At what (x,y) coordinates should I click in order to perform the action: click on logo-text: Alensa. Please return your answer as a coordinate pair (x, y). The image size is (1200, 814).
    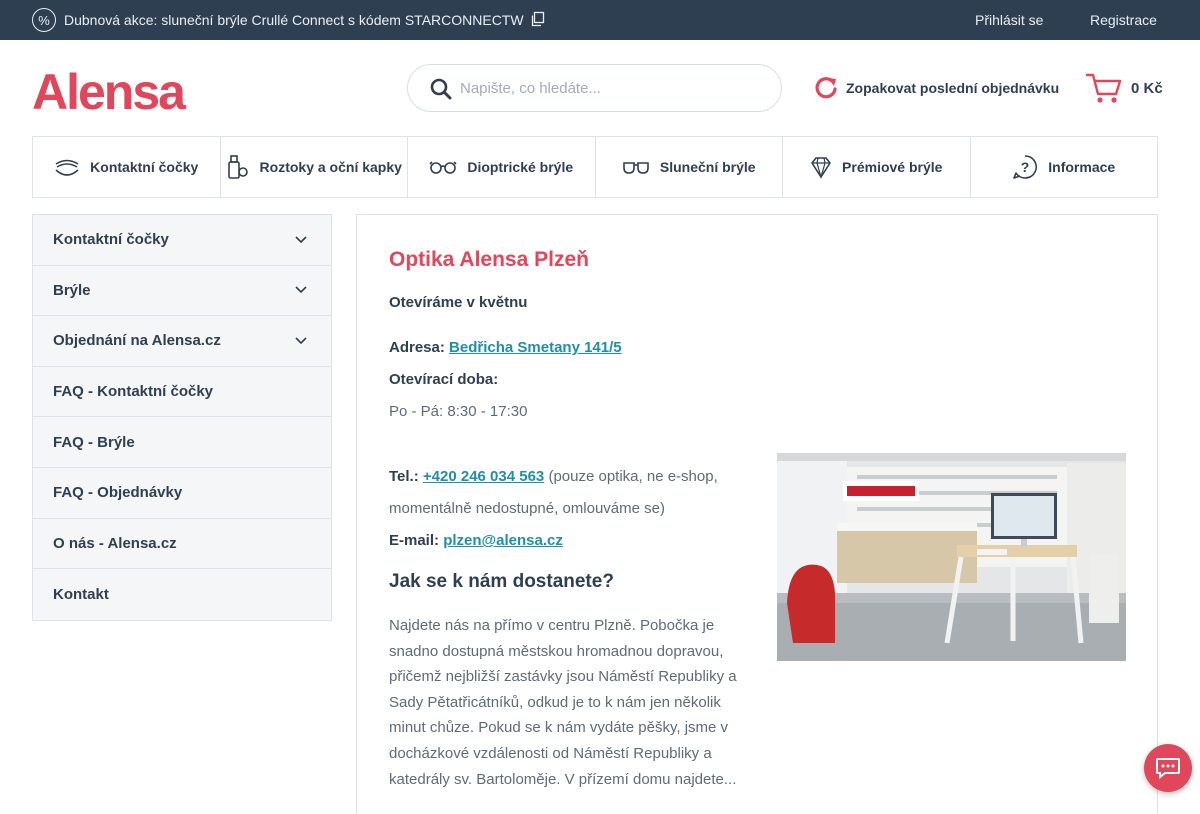
    Looking at the image, I should click on (109, 89).